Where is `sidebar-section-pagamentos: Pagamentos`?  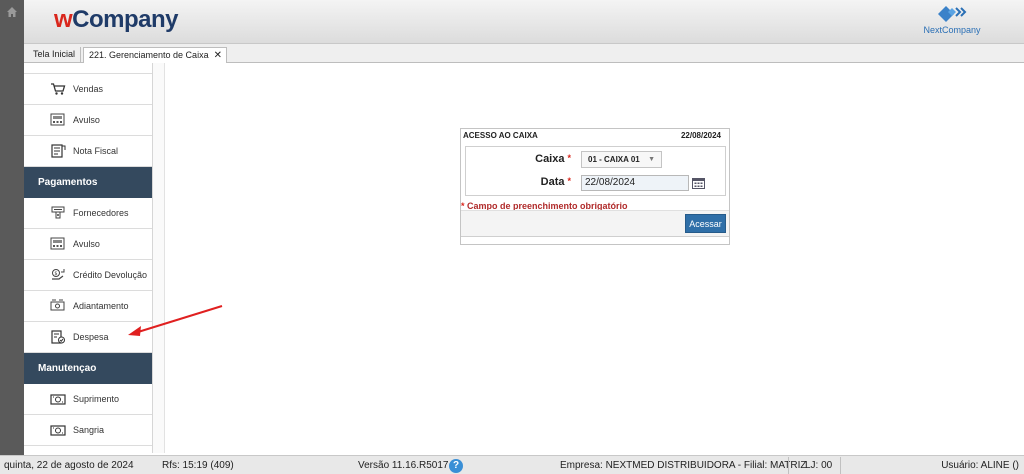
sidebar-section-pagamentos: Pagamentos is located at coordinates (88, 182).